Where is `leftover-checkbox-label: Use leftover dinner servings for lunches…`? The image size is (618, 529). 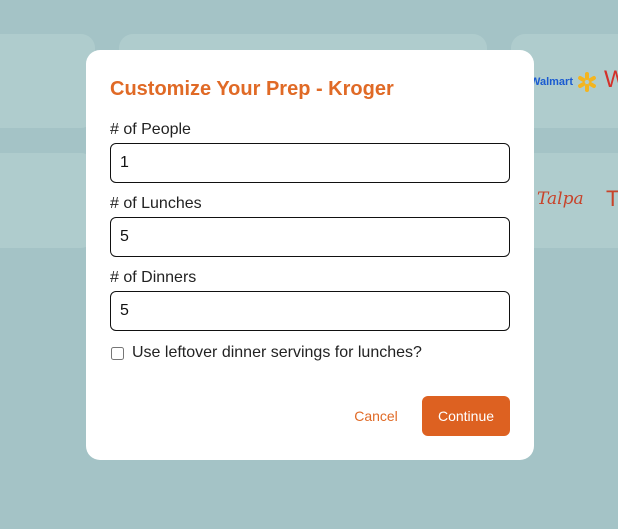 leftover-checkbox-label: Use leftover dinner servings for lunches… is located at coordinates (277, 353).